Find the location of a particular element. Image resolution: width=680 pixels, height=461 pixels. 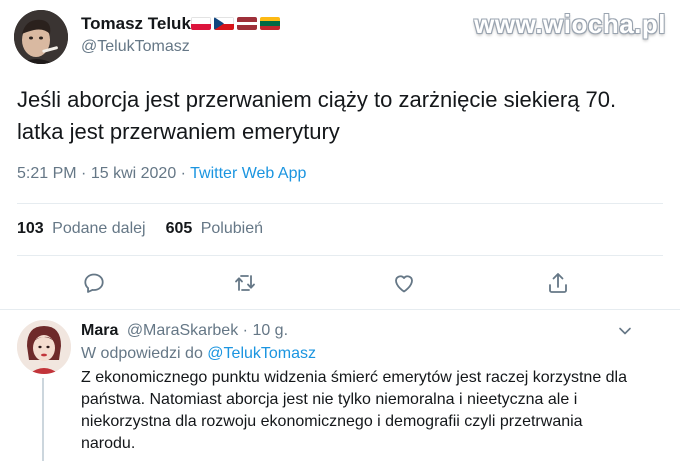

retweets-stat: 103 Podane dalej is located at coordinates (81, 229).